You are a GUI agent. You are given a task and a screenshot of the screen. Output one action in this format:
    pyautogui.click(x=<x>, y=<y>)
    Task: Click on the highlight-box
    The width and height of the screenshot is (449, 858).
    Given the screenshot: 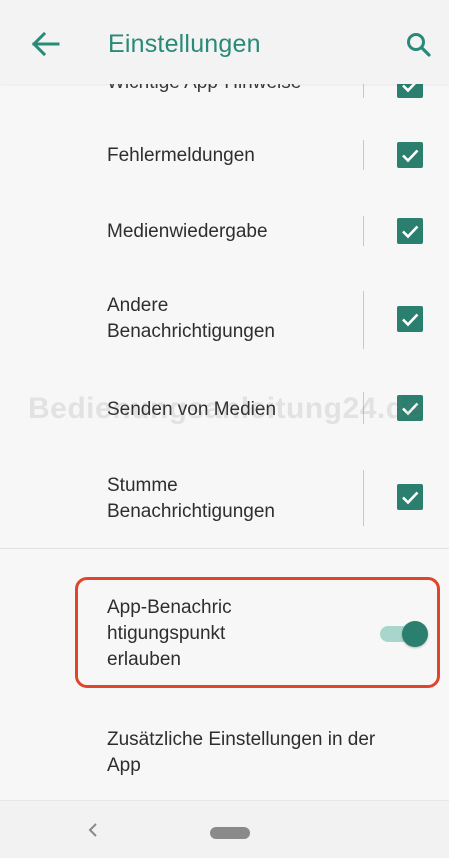 What is the action you would take?
    pyautogui.click(x=257, y=632)
    